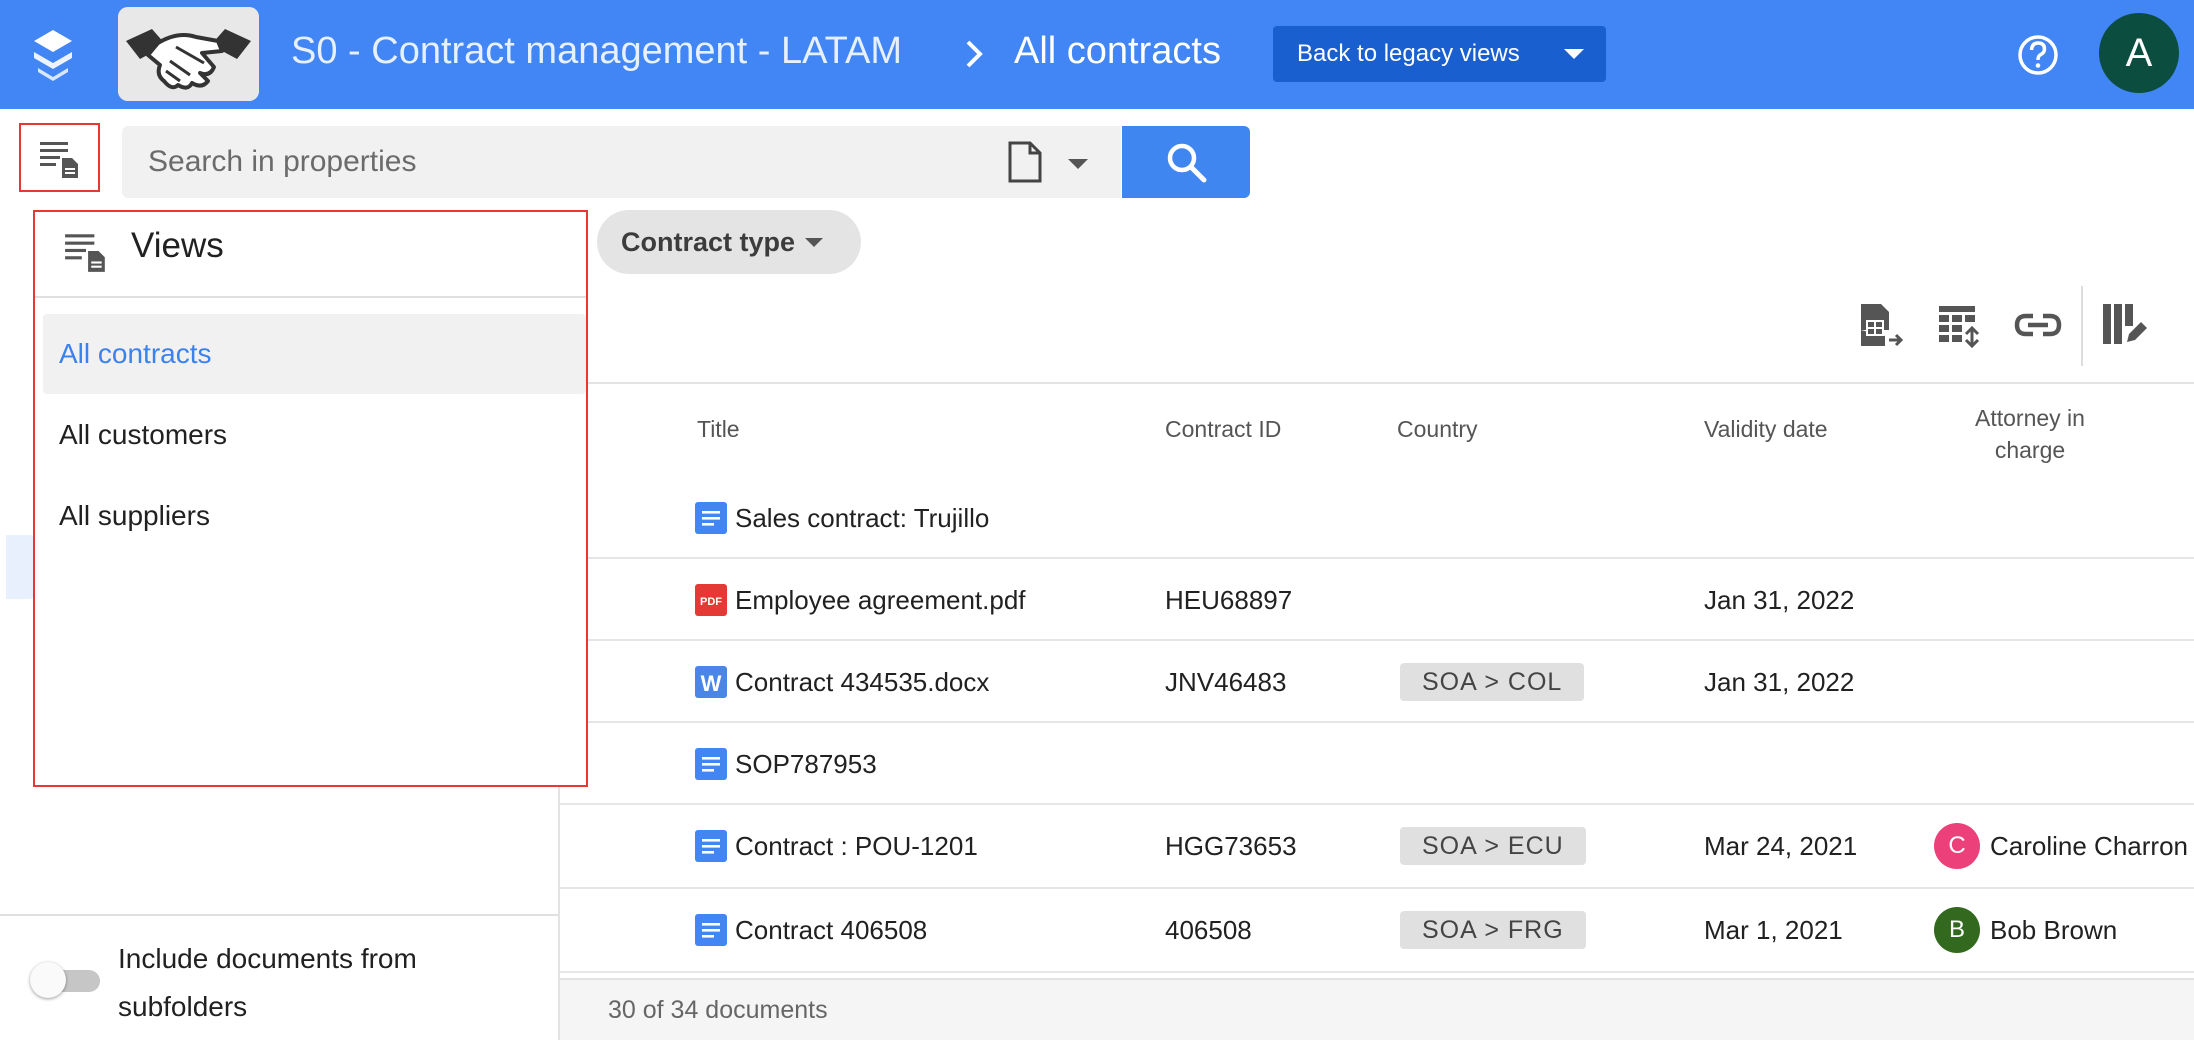 This screenshot has height=1040, width=2194. Describe the element at coordinates (135, 353) in the screenshot. I see `view-item-label: All contracts` at that location.